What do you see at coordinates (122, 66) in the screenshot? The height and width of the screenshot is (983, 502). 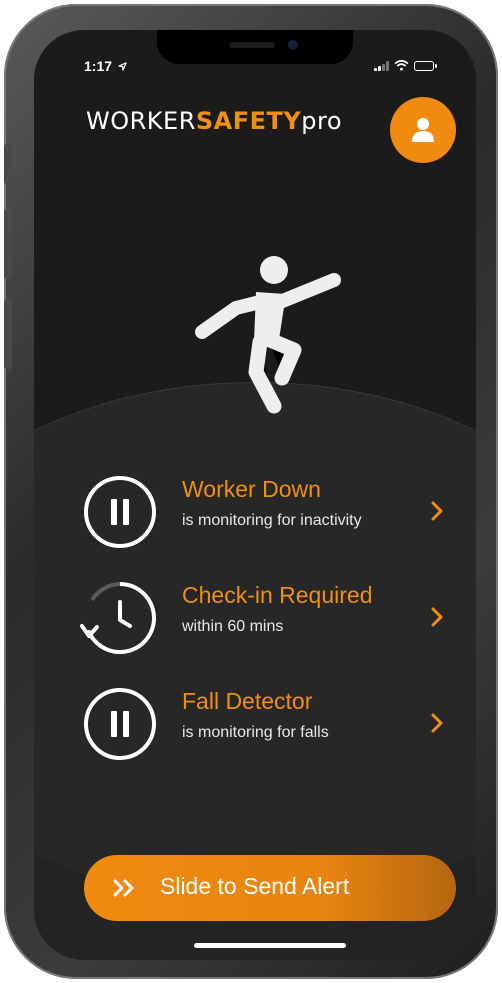 I see `location-arrow-icon` at bounding box center [122, 66].